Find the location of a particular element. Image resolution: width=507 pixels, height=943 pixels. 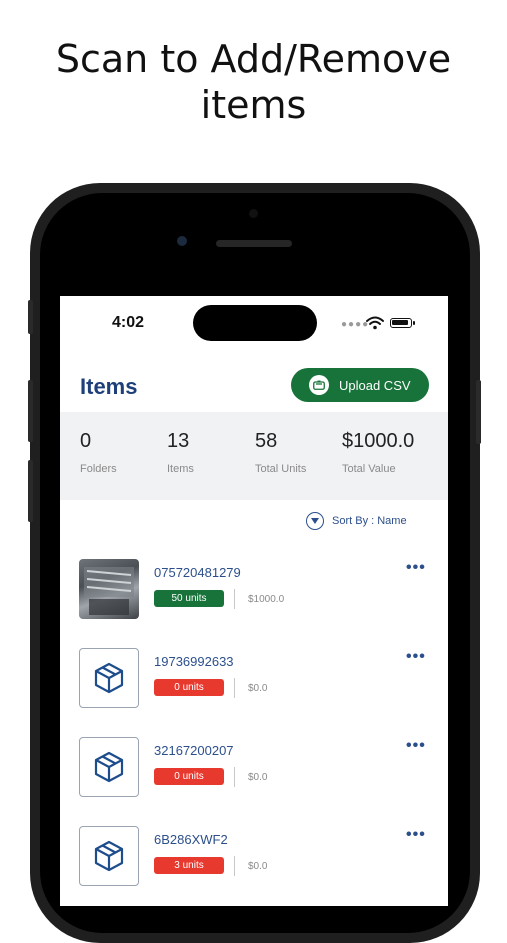

dynamic-island is located at coordinates (255, 323).